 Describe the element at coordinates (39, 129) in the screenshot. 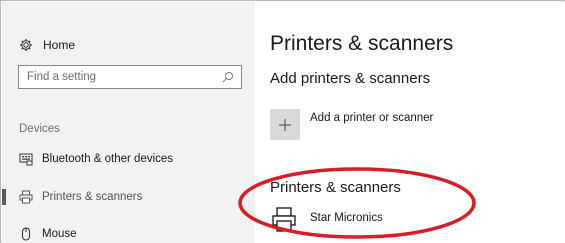

I see `devices-section-label: Devices` at that location.